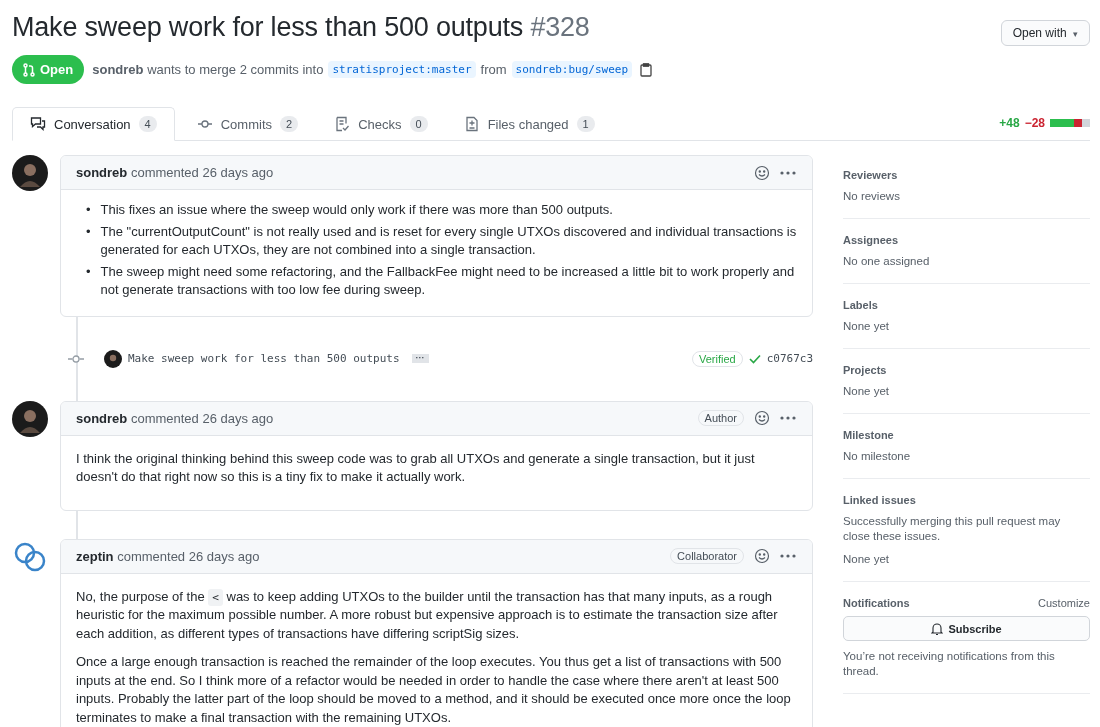 The width and height of the screenshot is (1100, 727). What do you see at coordinates (301, 27) in the screenshot?
I see `pr-title: Make sweep work for less than 500 outputs #328` at bounding box center [301, 27].